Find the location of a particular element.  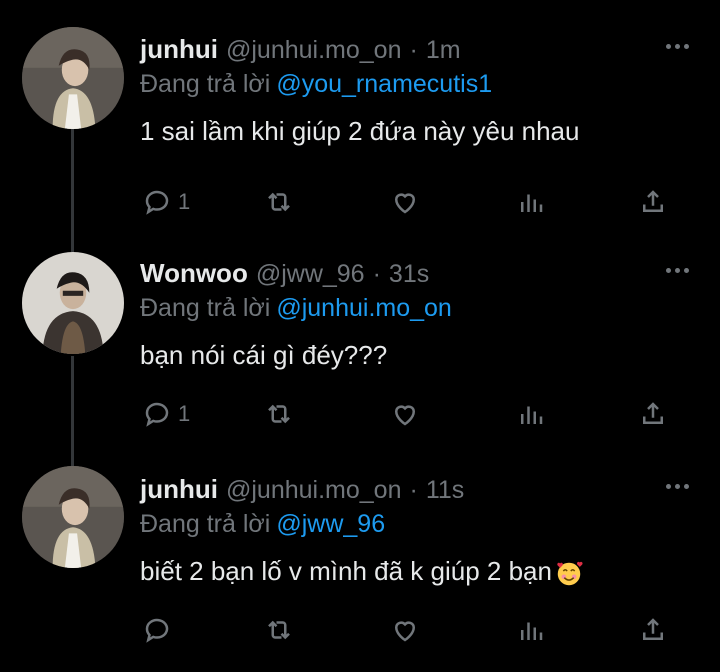

action-bar is located at coordinates (410, 632).